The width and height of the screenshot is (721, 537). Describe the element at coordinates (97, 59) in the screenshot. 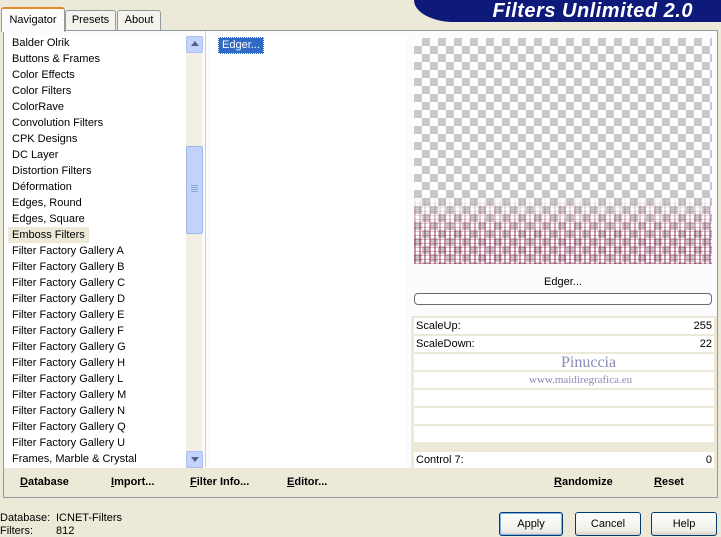

I see `category-item: Buttons & Frames` at that location.